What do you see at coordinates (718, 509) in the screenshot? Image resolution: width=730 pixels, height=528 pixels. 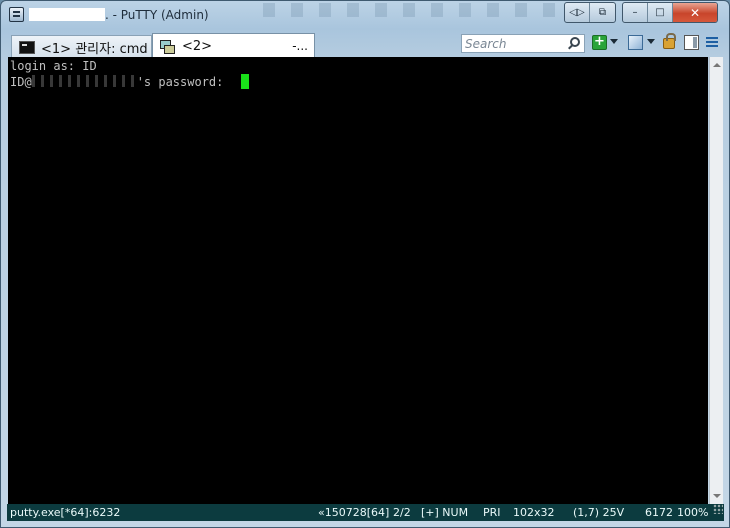 I see `resize-grip-icon` at bounding box center [718, 509].